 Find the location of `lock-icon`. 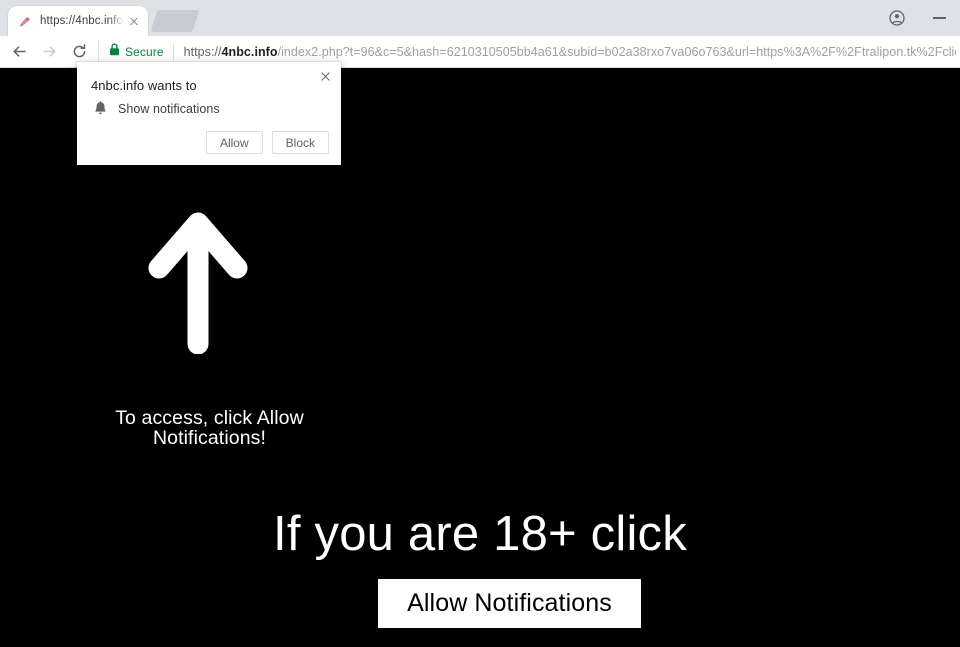

lock-icon is located at coordinates (114, 52).